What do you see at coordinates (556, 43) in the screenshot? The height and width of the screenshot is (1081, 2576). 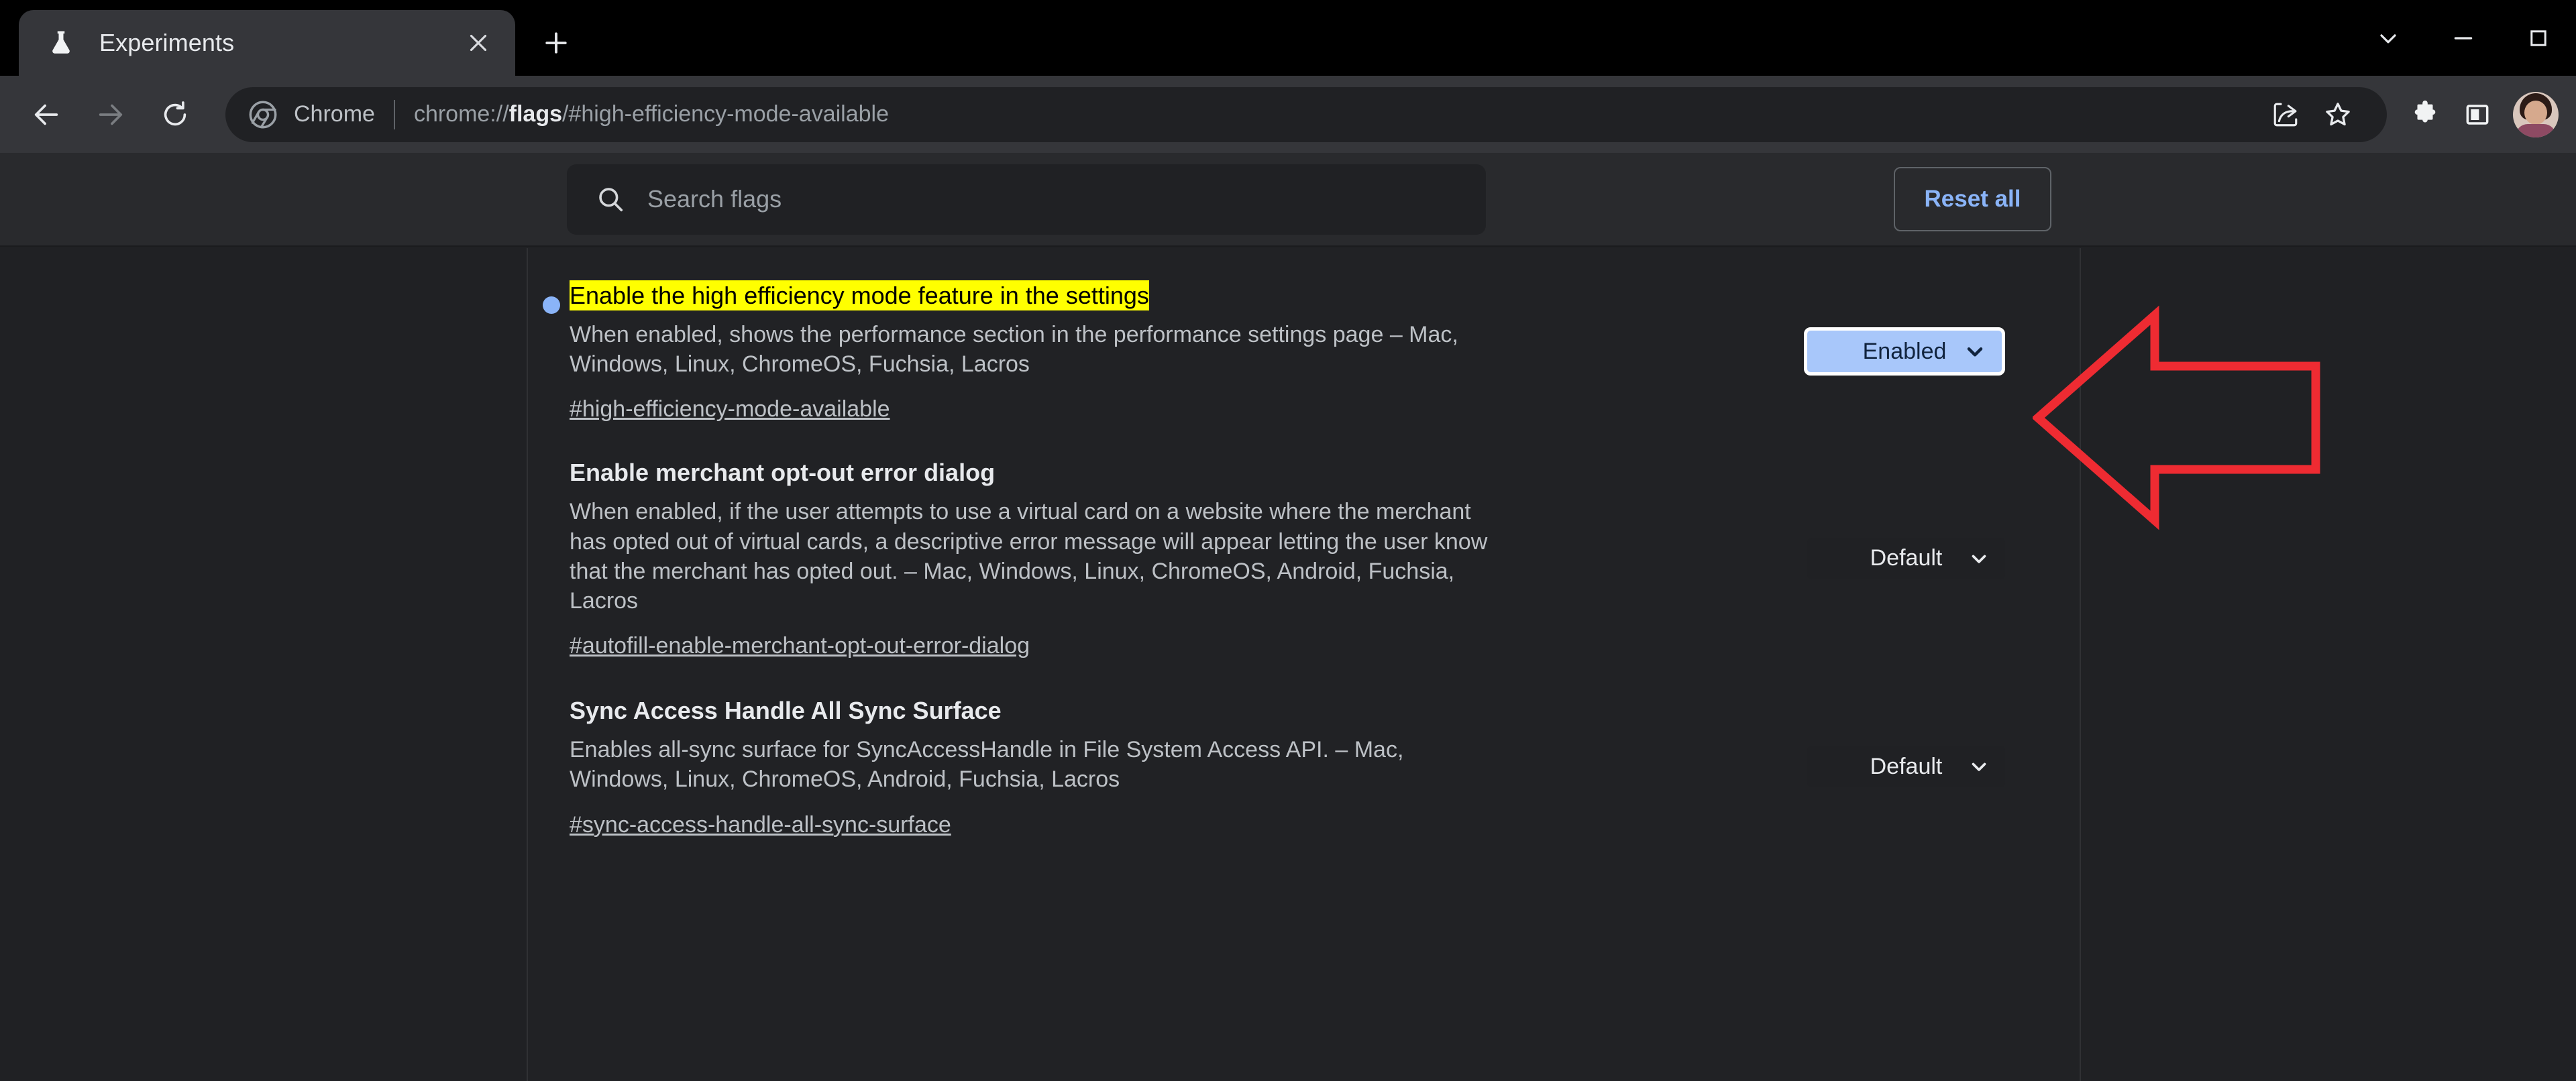 I see `new-tab-button` at bounding box center [556, 43].